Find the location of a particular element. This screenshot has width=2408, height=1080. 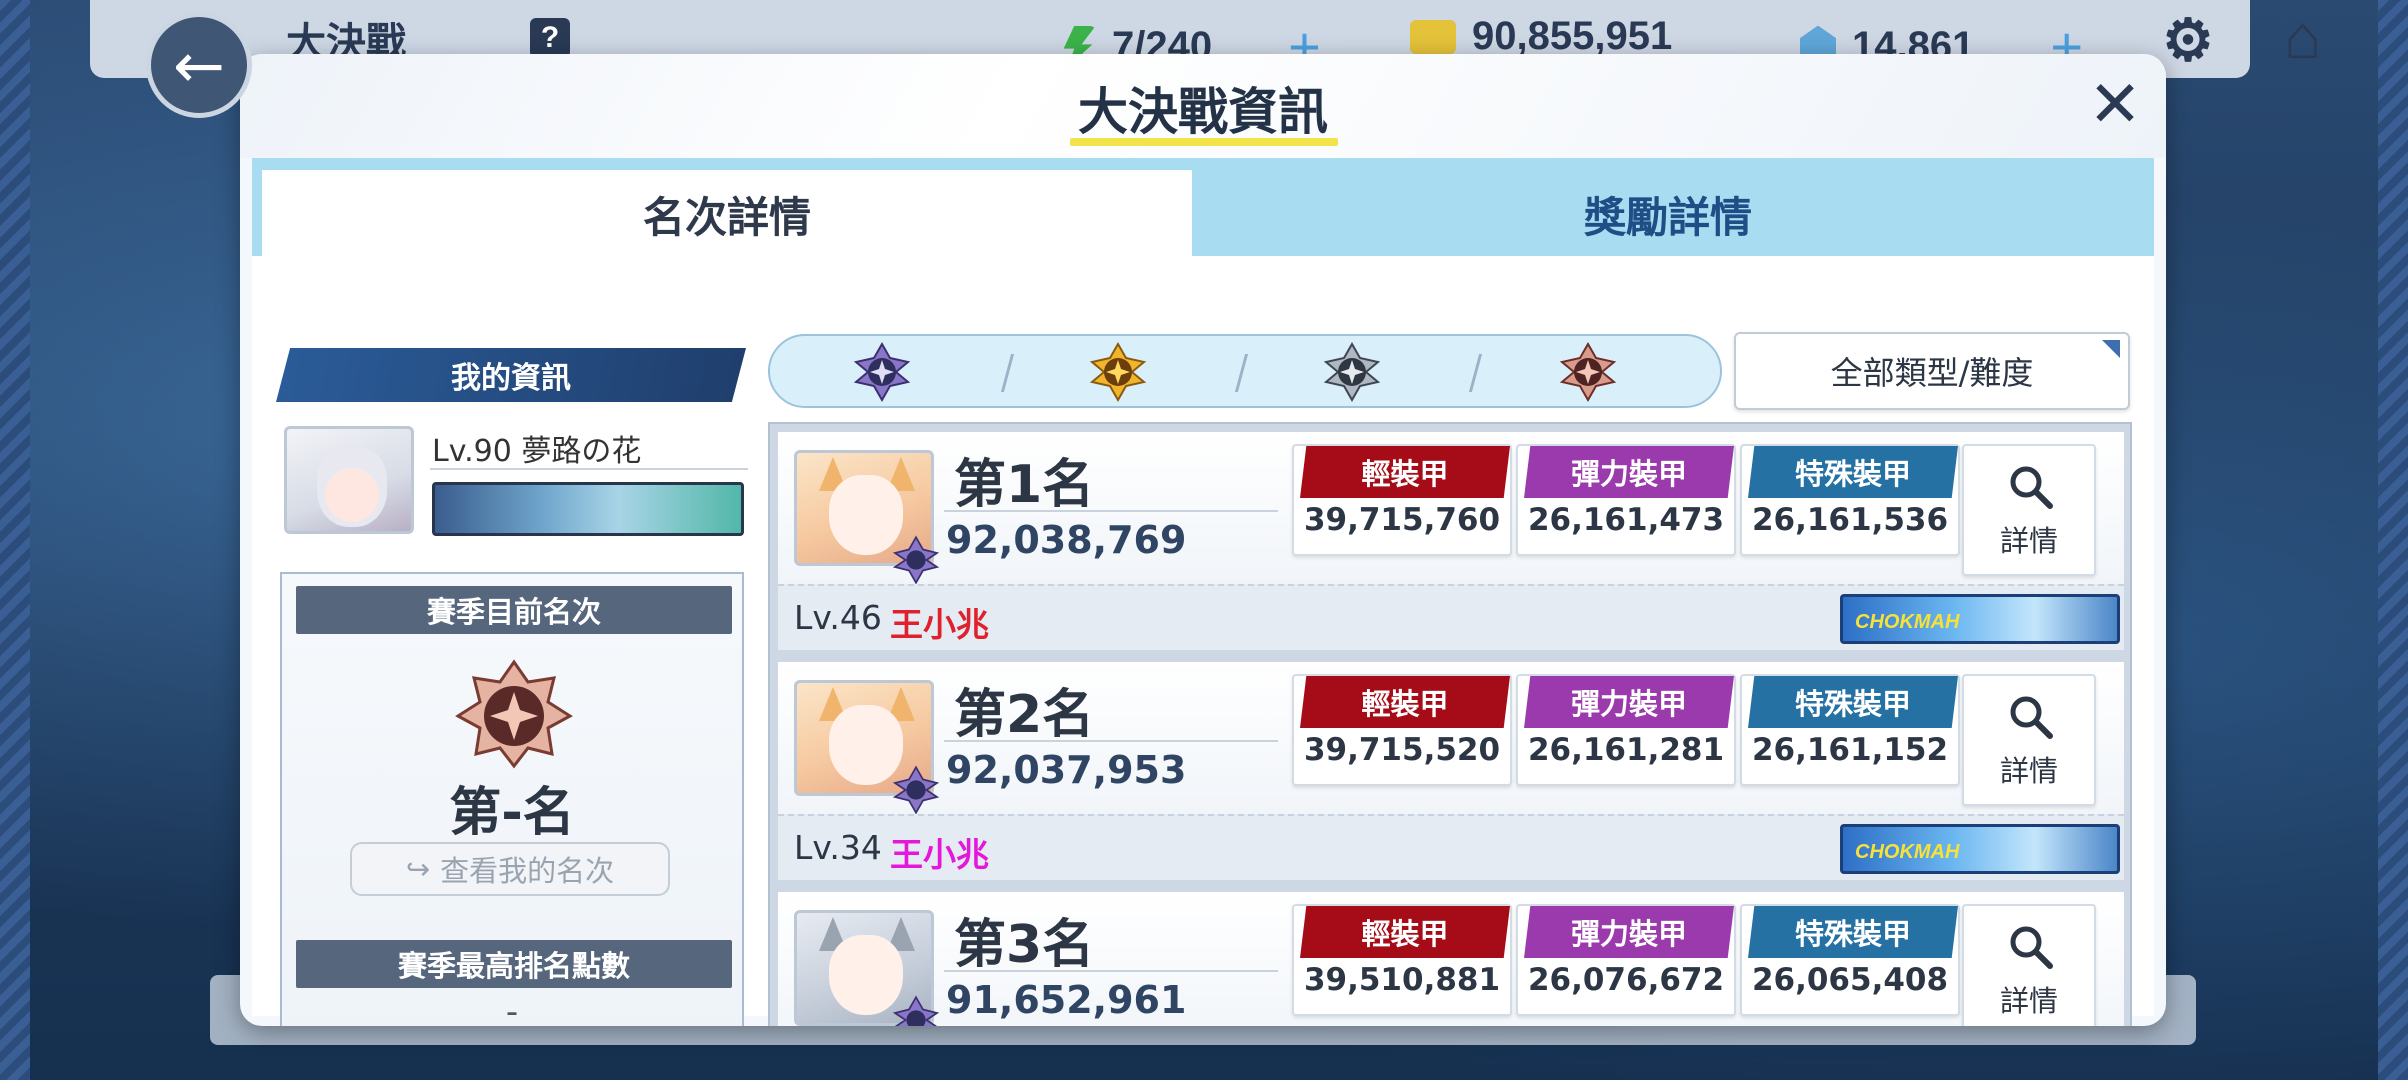

tab-reward-details: 獎勵詳情 is located at coordinates (1668, 214).